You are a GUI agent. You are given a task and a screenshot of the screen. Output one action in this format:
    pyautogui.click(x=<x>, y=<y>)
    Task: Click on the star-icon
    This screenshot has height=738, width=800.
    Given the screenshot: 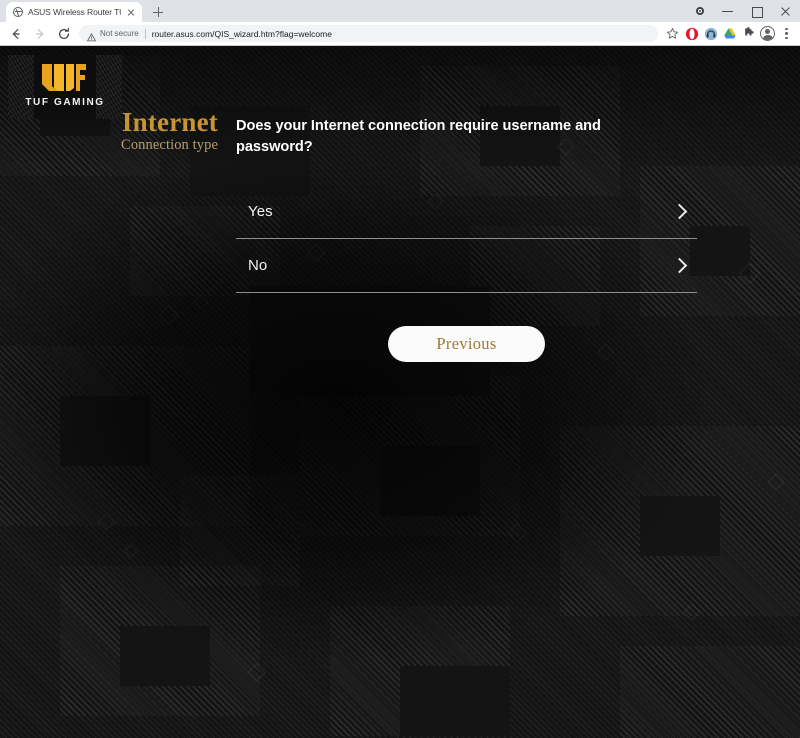 What is the action you would take?
    pyautogui.click(x=672, y=33)
    